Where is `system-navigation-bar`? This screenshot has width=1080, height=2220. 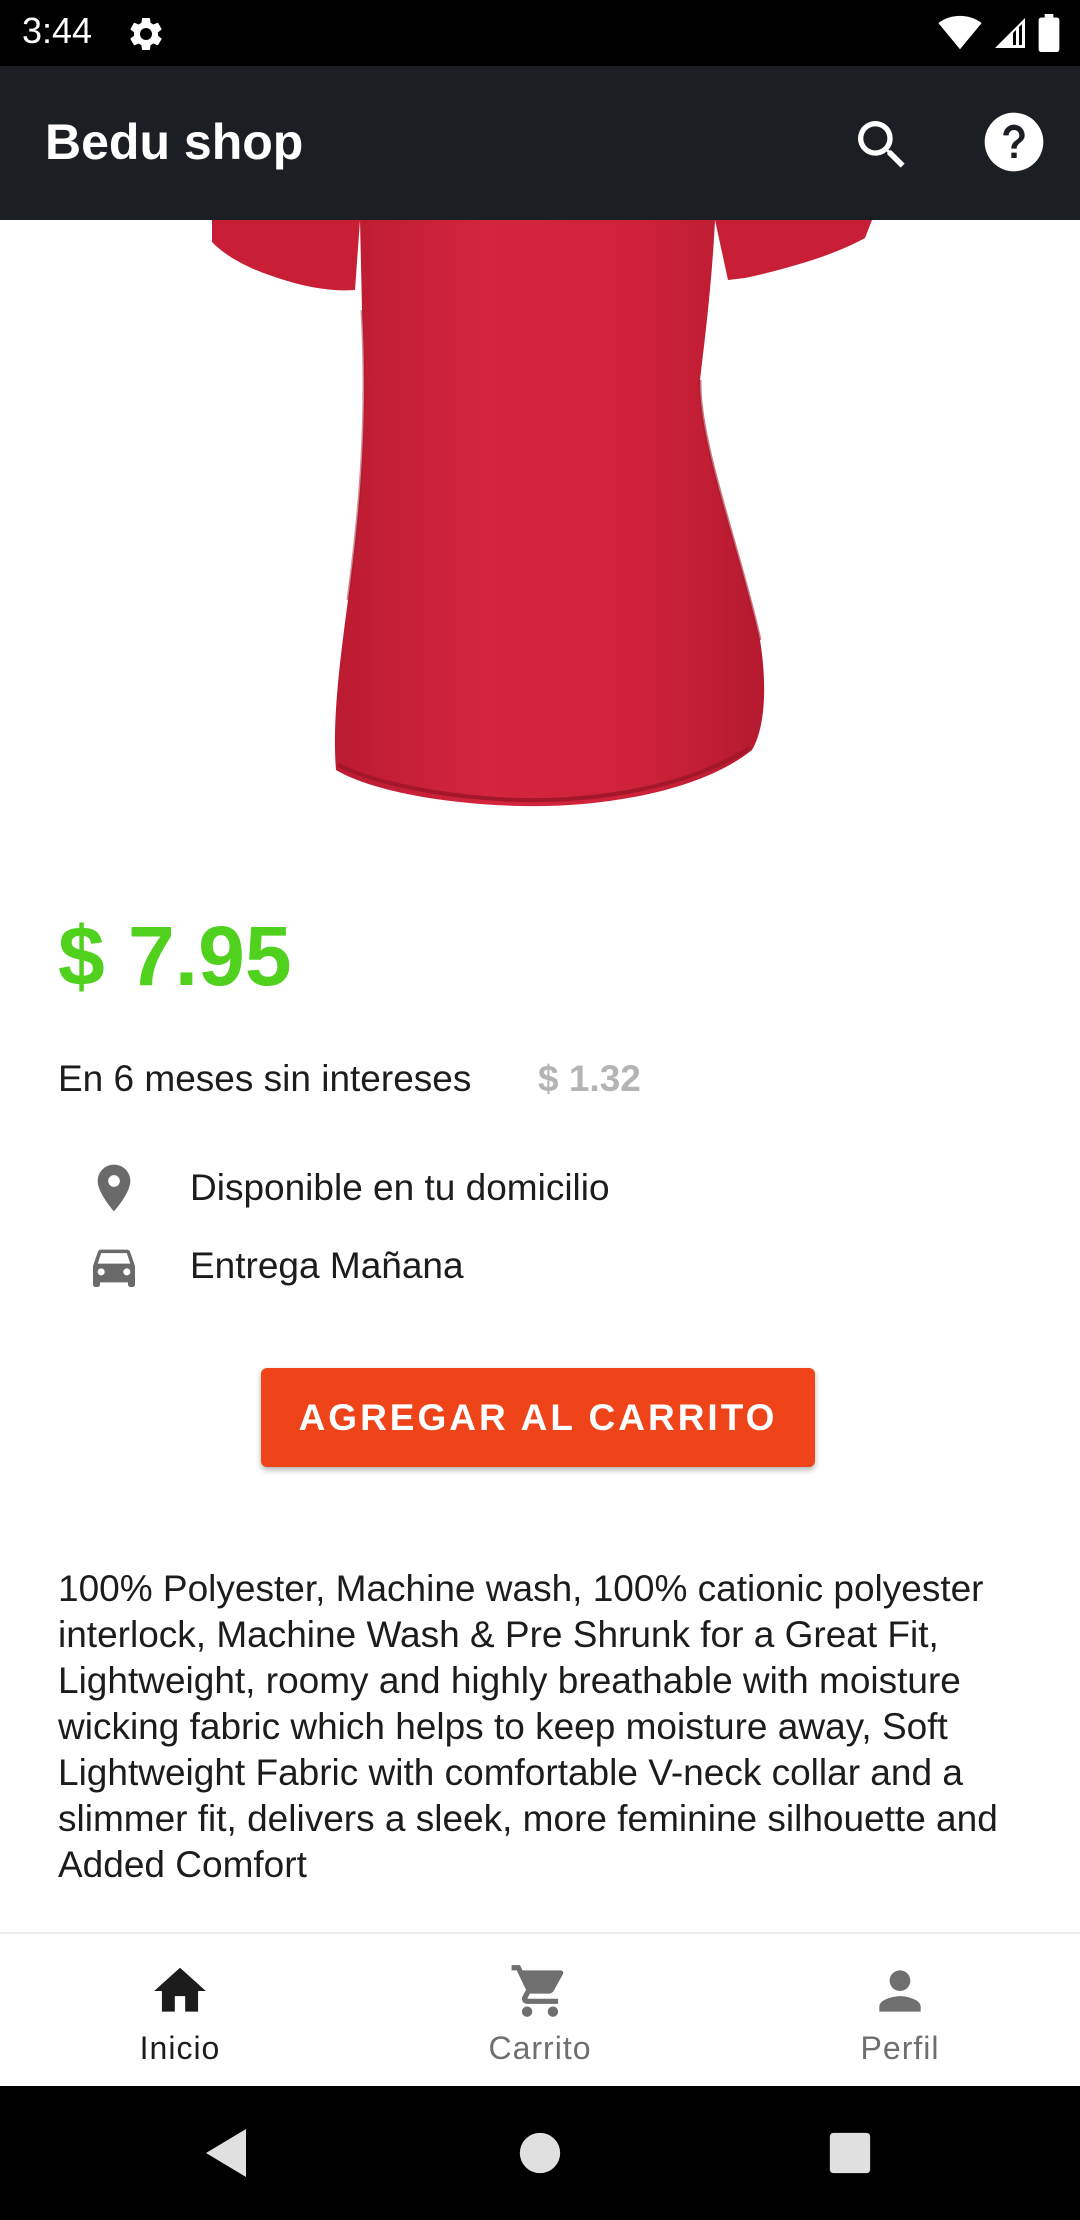
system-navigation-bar is located at coordinates (540, 2153).